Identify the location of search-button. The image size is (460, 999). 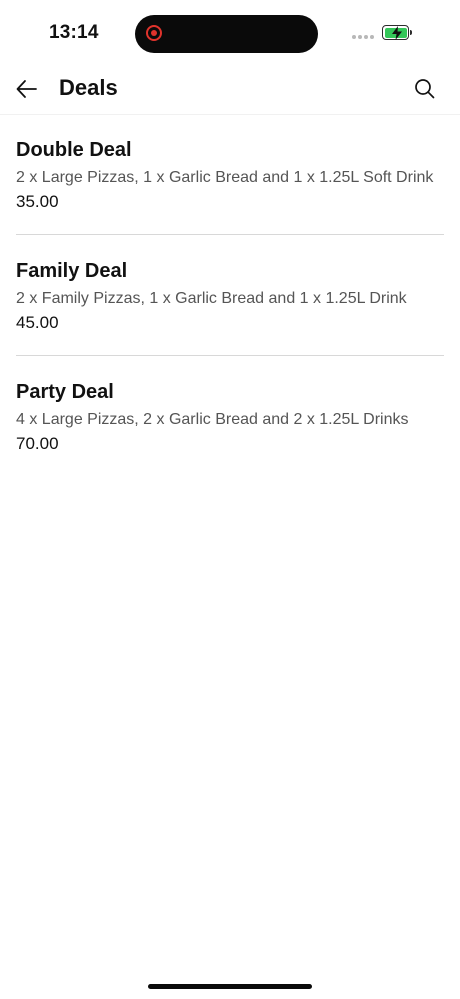
(425, 89).